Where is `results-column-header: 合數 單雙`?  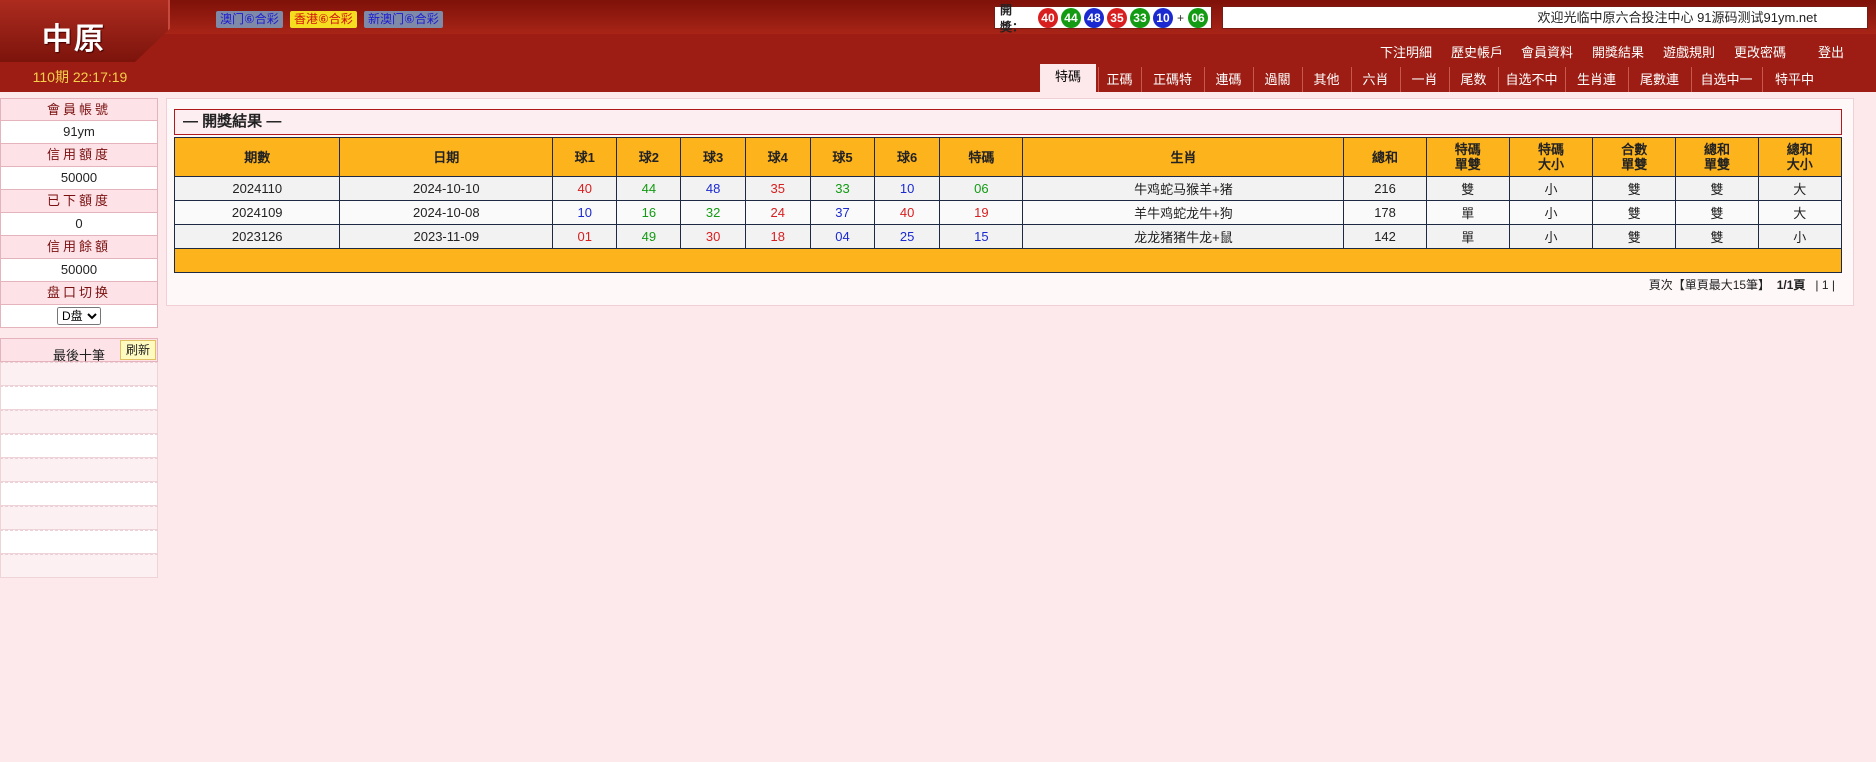 results-column-header: 合數 單雙 is located at coordinates (1634, 157).